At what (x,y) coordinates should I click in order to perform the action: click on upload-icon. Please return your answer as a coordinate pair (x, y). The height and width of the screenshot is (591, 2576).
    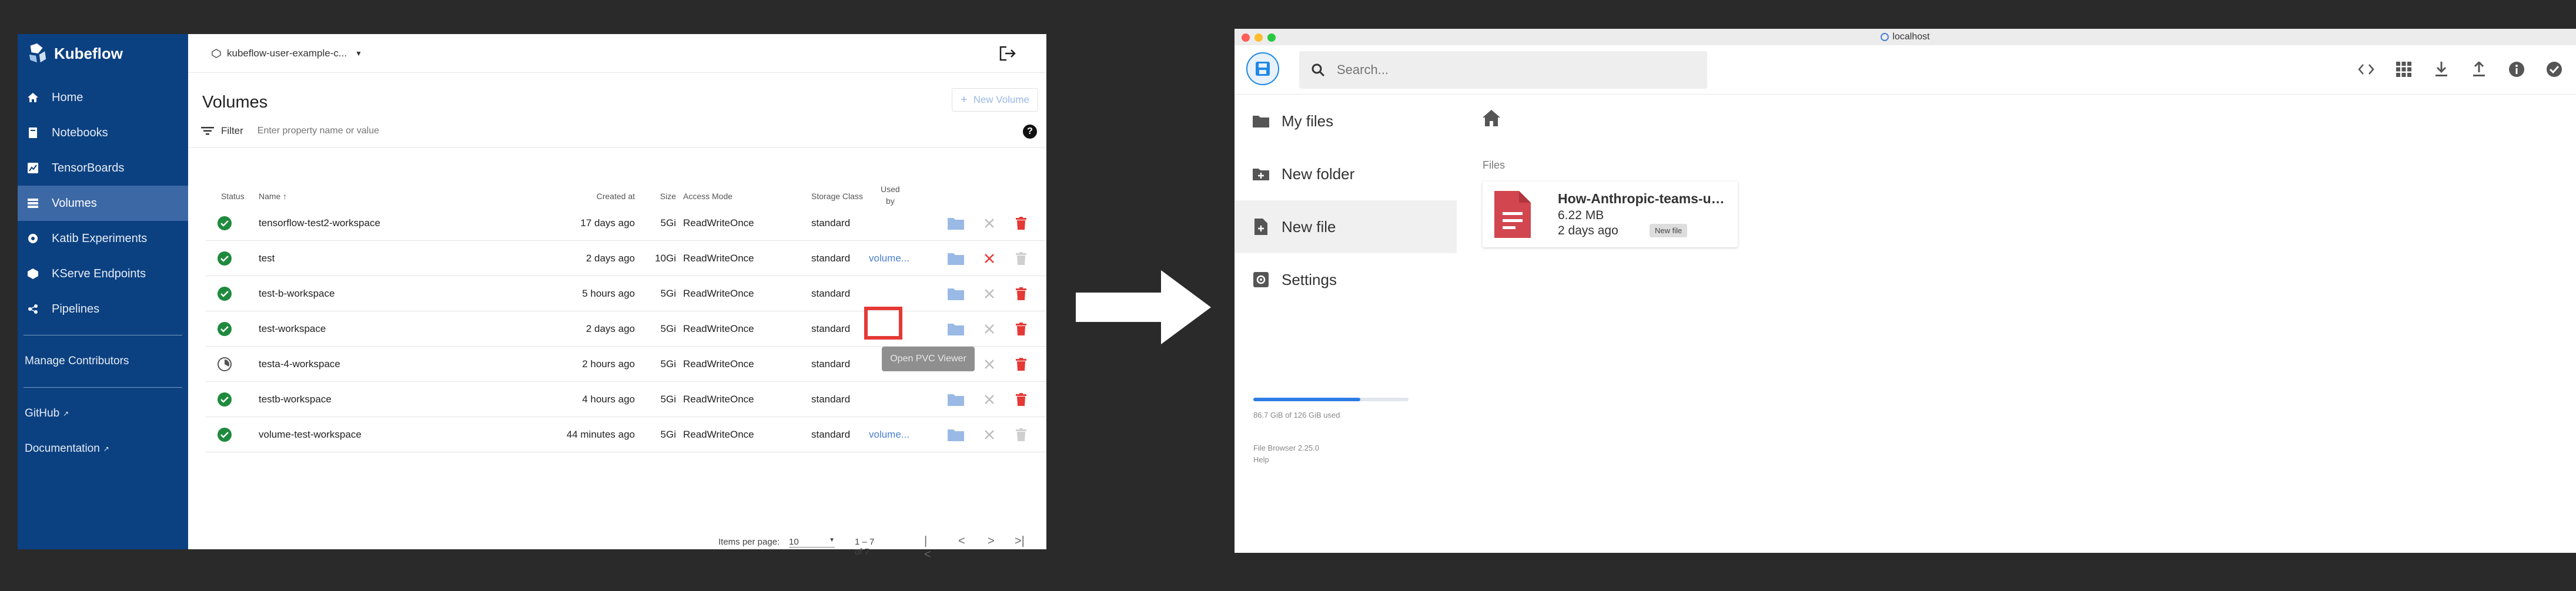
    Looking at the image, I should click on (2479, 69).